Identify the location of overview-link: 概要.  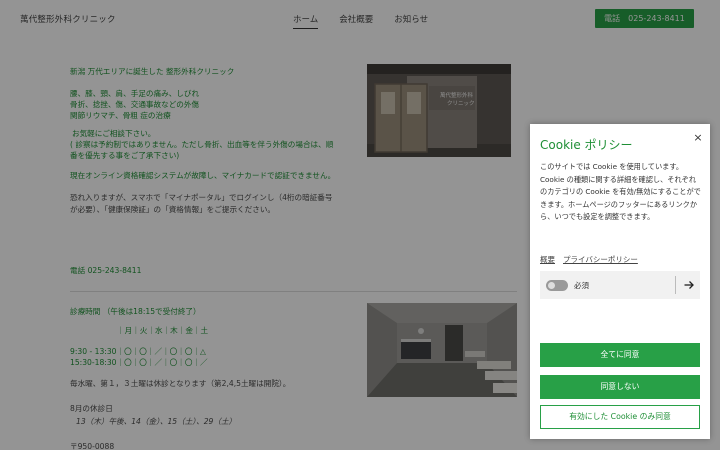
(547, 259).